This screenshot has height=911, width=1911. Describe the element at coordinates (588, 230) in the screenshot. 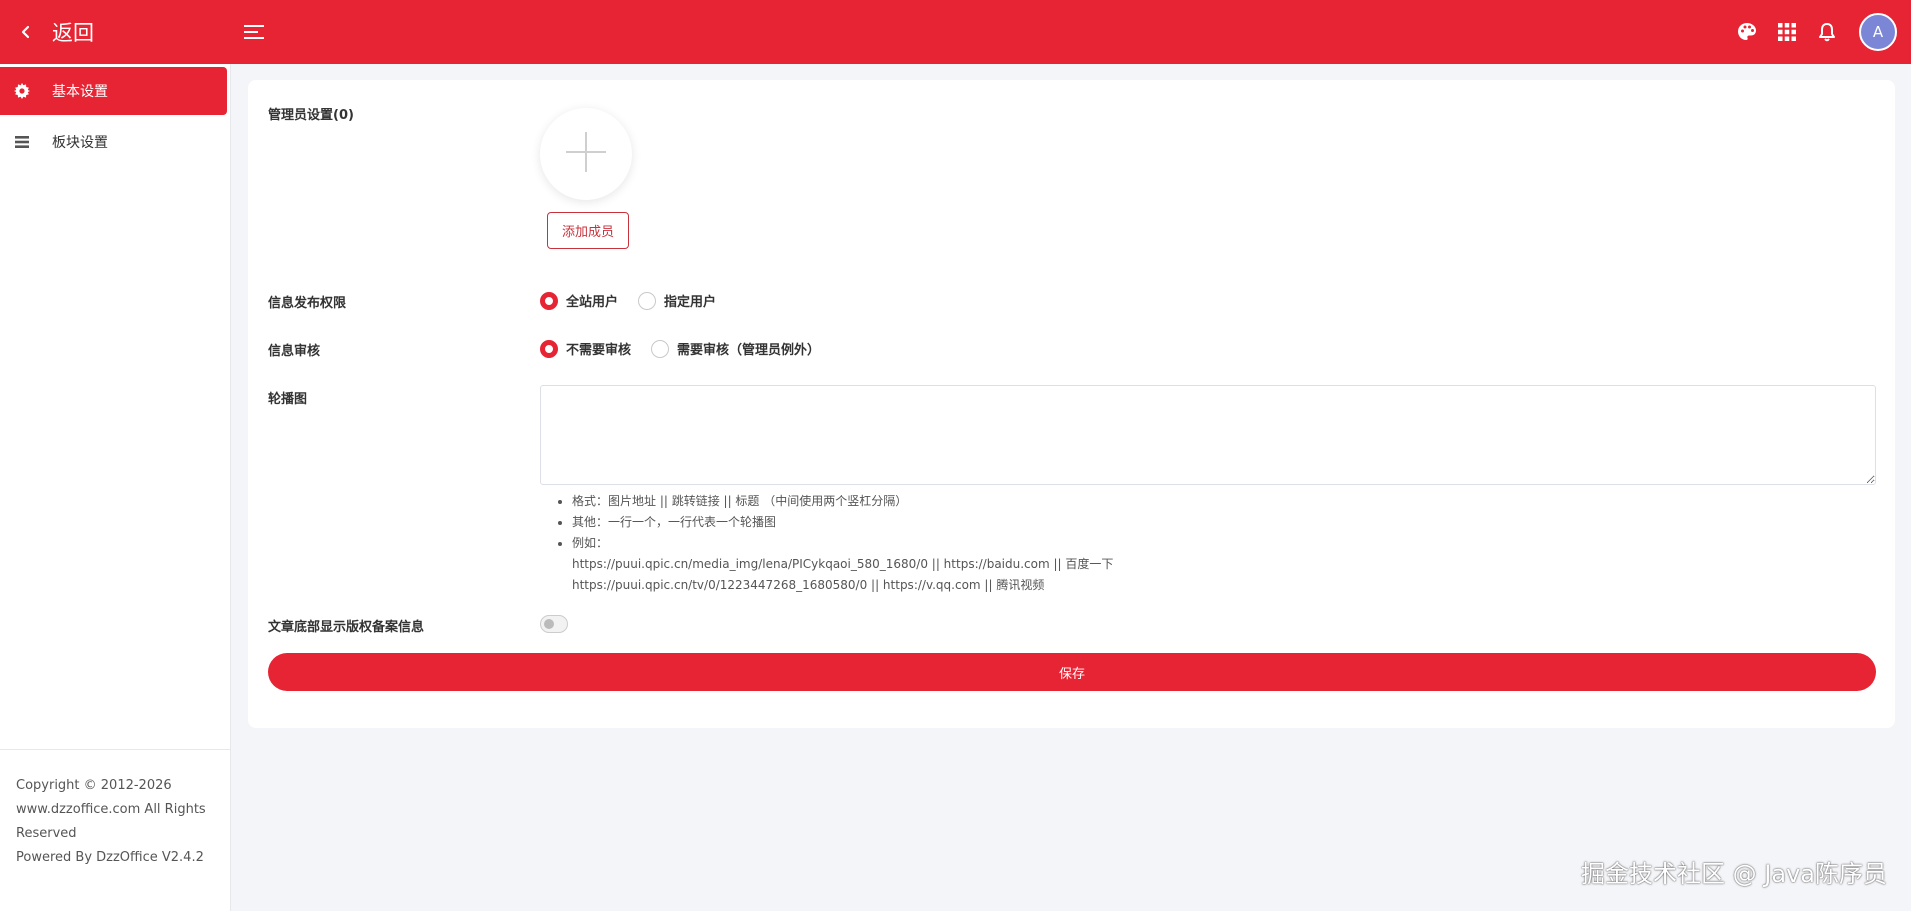

I see `add-member-button: 添加成员` at that location.